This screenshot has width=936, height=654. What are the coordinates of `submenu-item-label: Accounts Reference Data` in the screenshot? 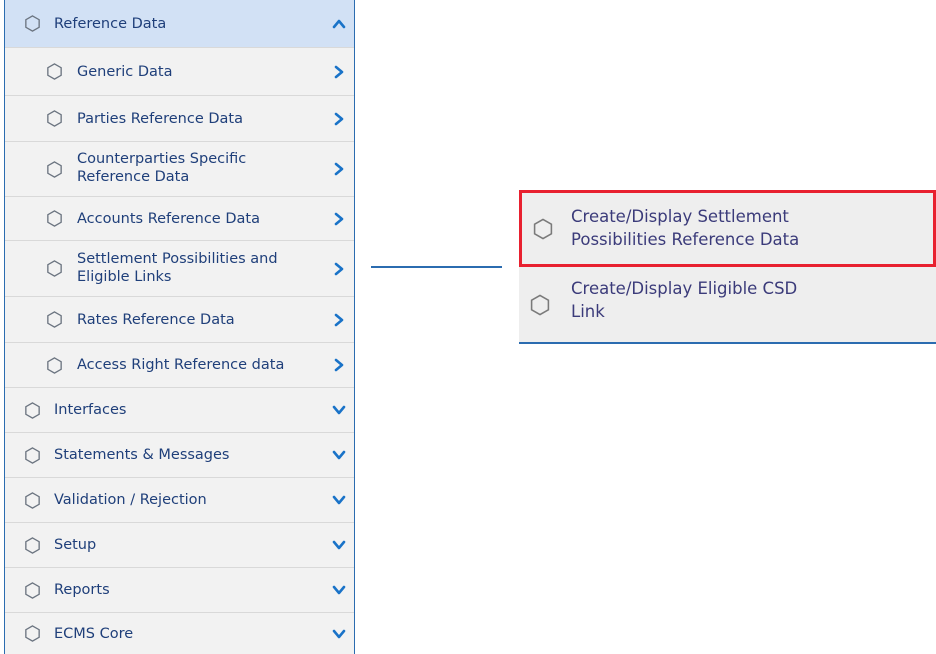 It's located at (168, 218).